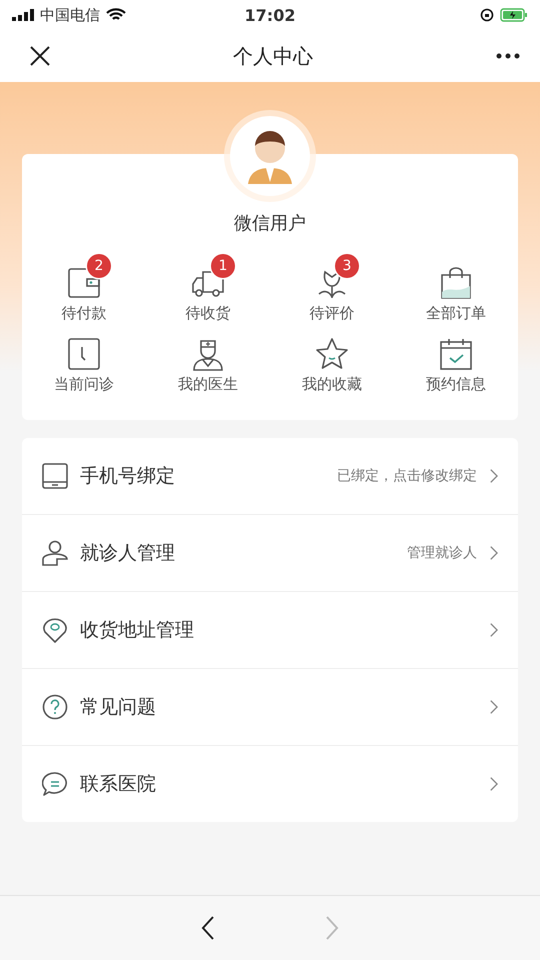 This screenshot has width=540, height=960. I want to click on person-icon, so click(55, 553).